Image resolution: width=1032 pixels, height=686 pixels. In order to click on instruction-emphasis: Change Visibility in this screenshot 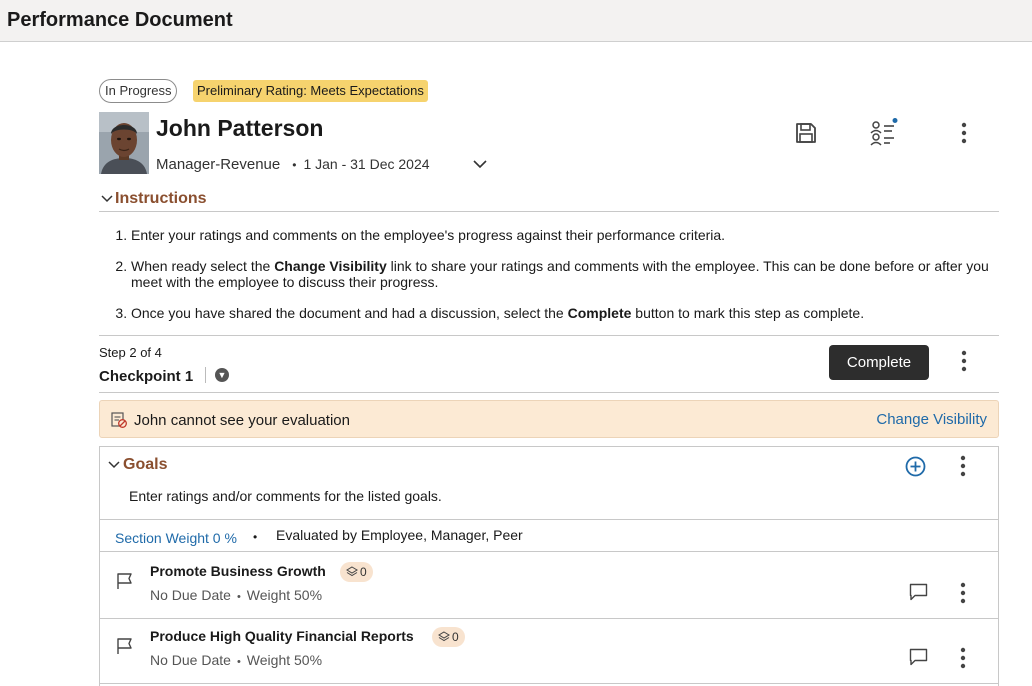, I will do `click(330, 266)`.